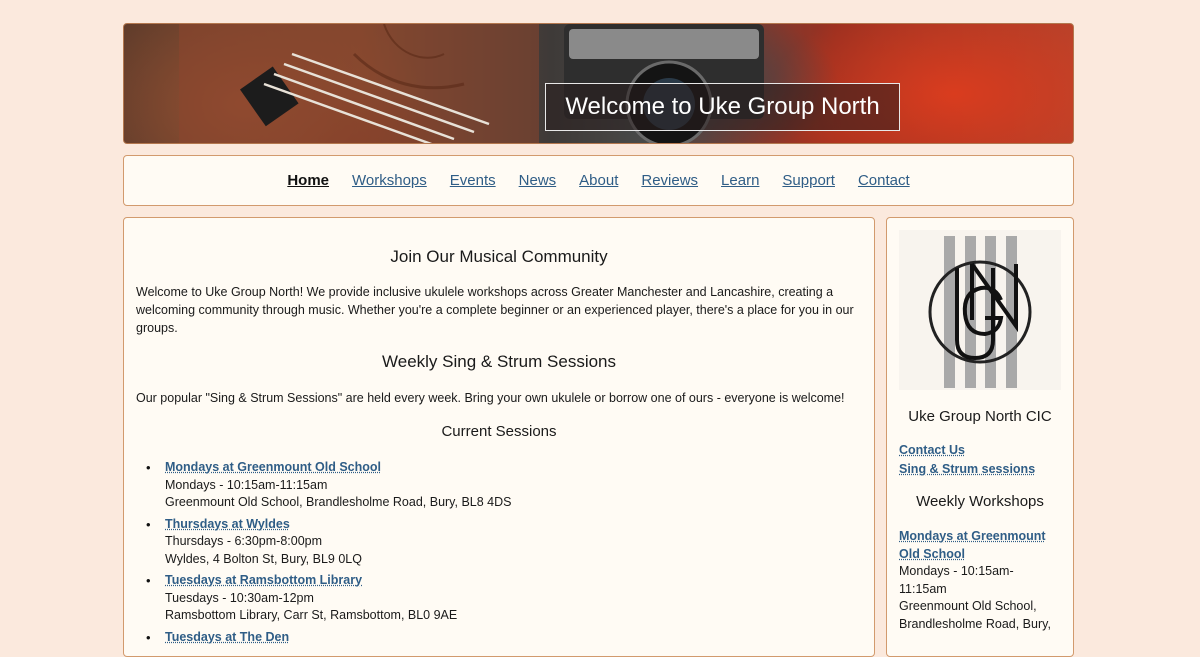 The width and height of the screenshot is (1200, 657). What do you see at coordinates (473, 180) in the screenshot?
I see `nav-events: Events` at bounding box center [473, 180].